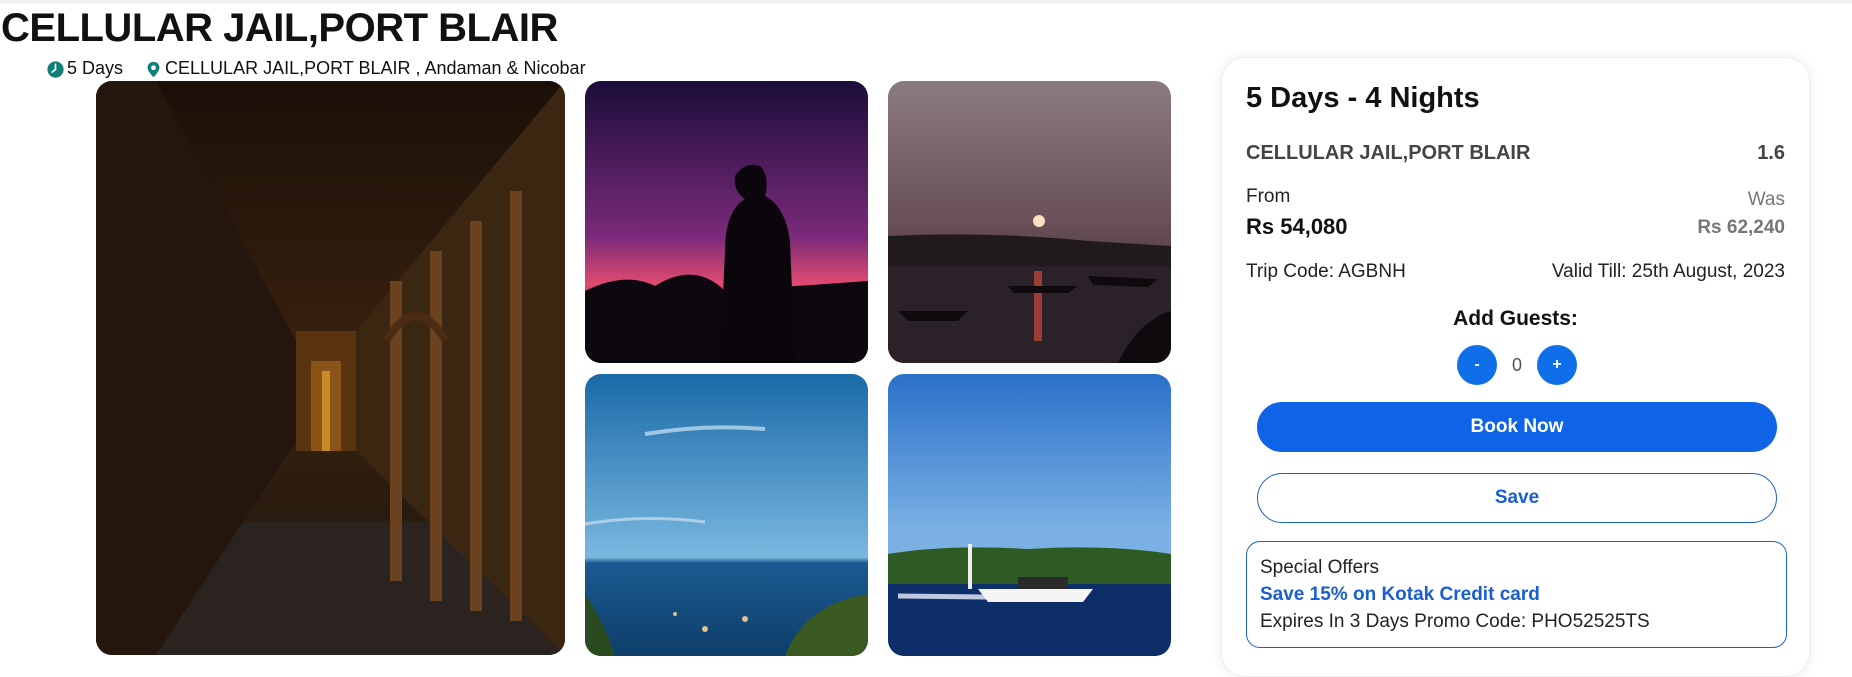 The width and height of the screenshot is (1852, 677). I want to click on increment-guests-button: +, so click(1557, 365).